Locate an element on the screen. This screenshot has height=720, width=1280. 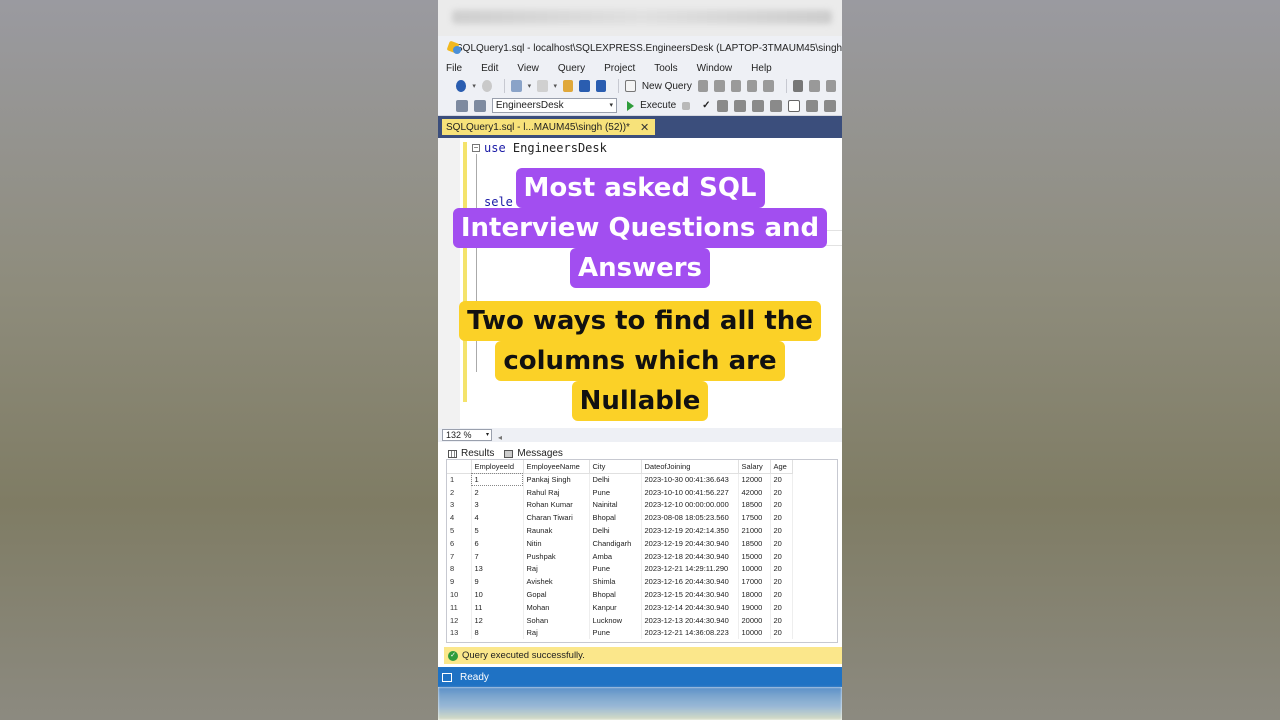
table-cell: 2023-10-10 00:41:56.227 is located at coordinates (690, 492).